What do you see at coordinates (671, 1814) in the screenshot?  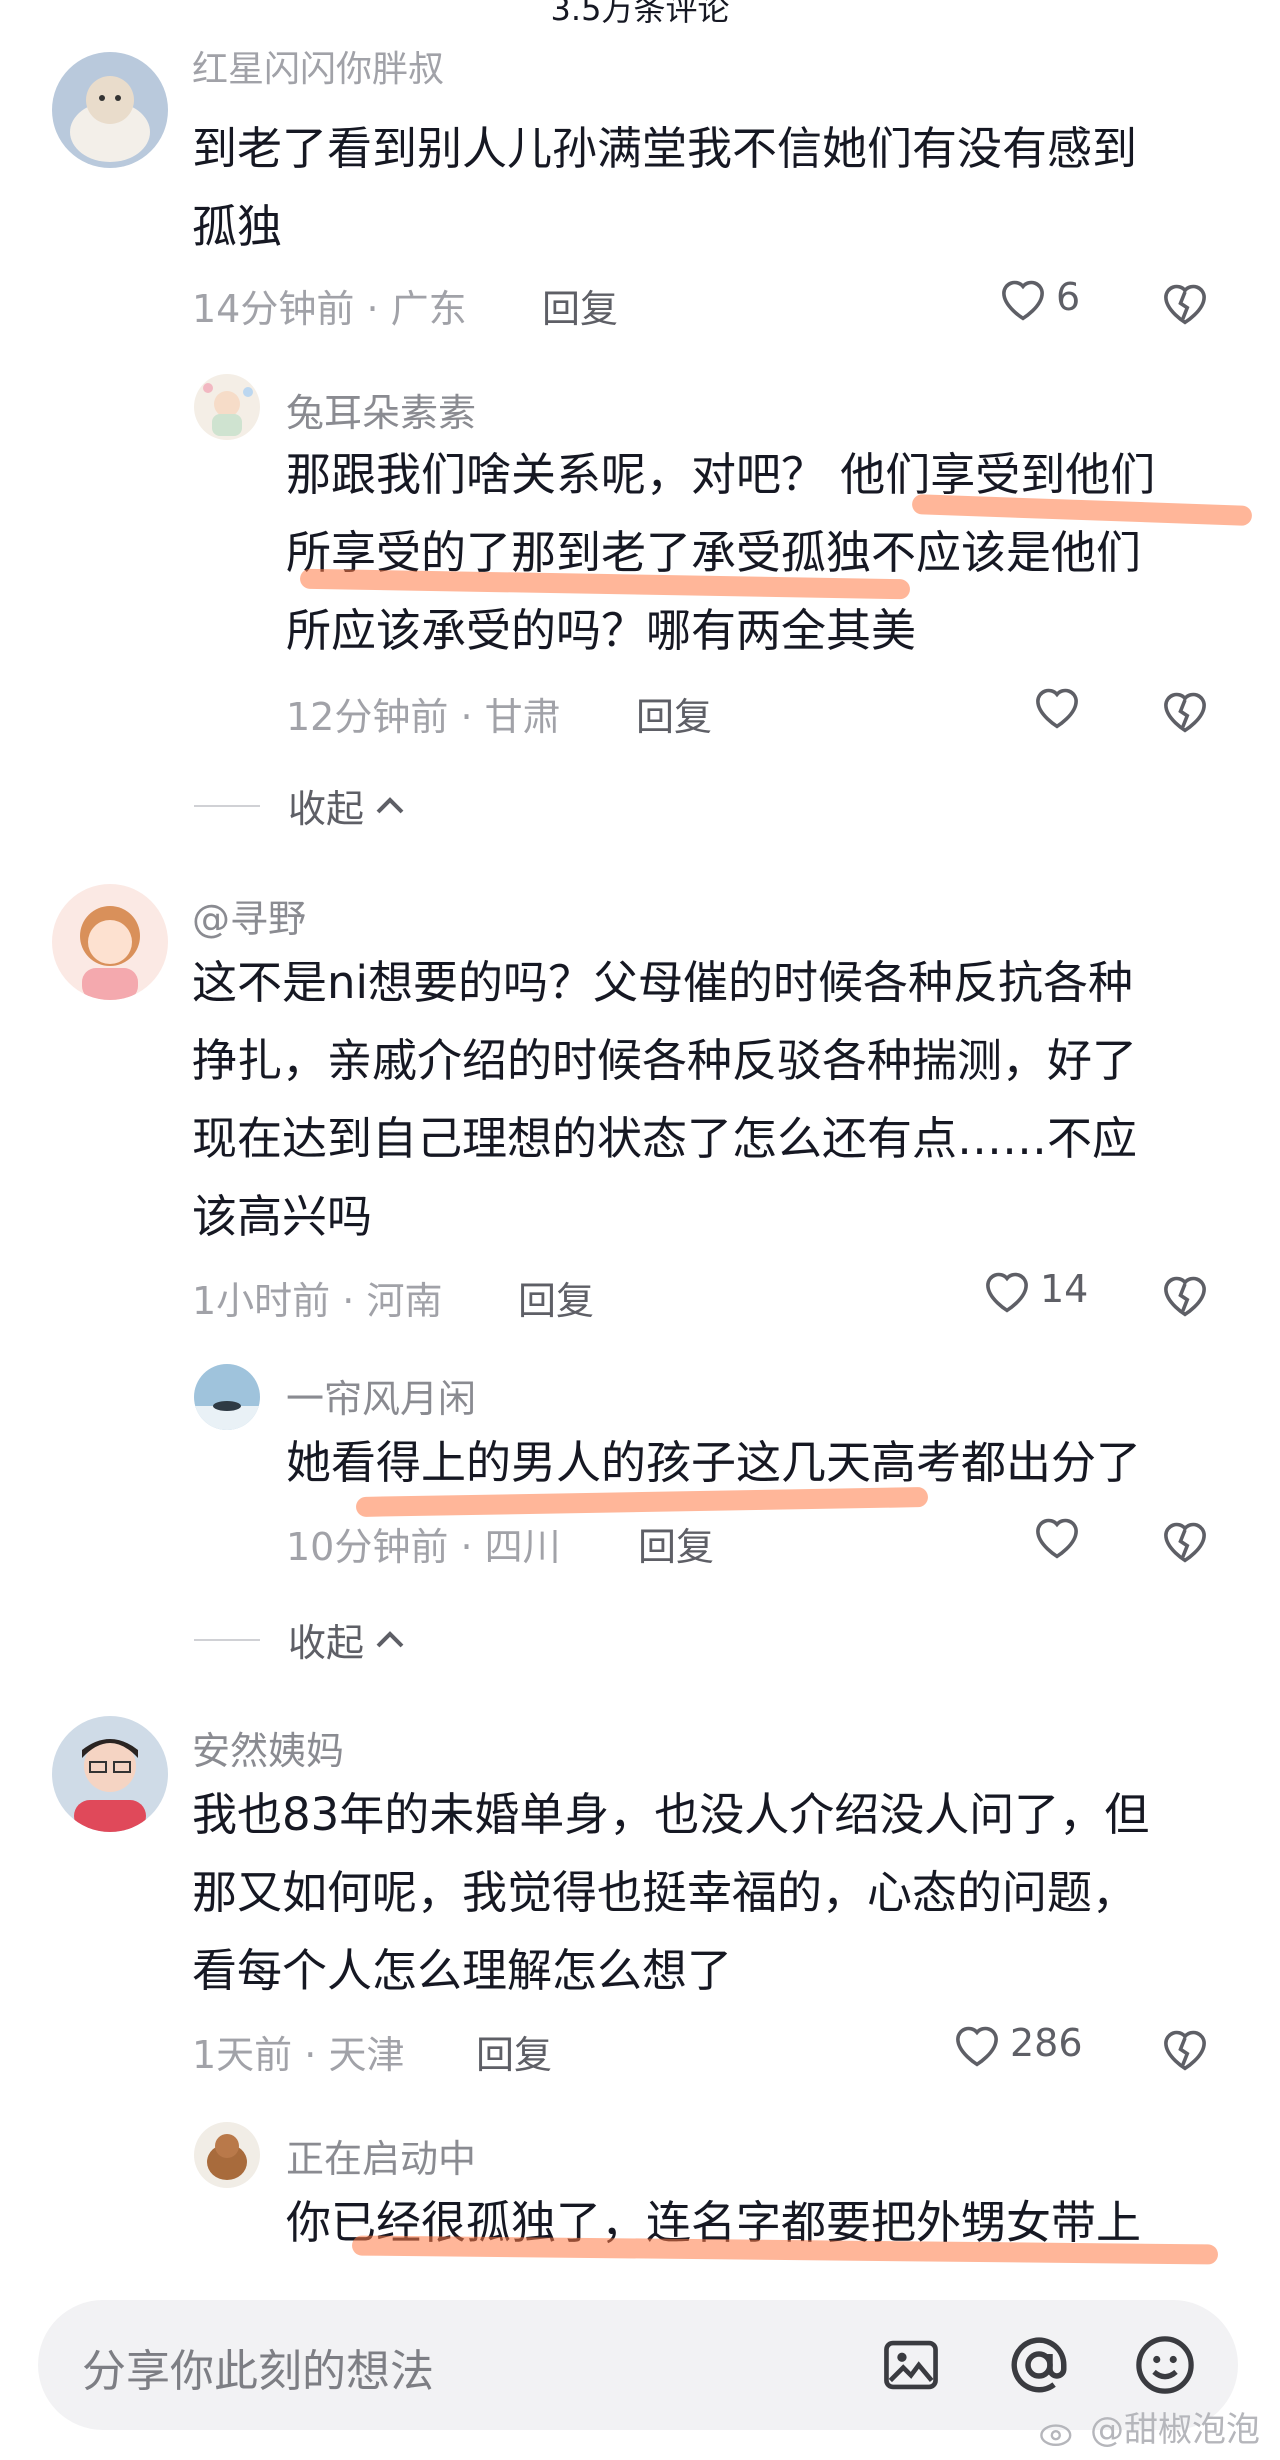 I see `comment-text-line: 我也83年的未婚单身，也没人介绍没人问了，但` at bounding box center [671, 1814].